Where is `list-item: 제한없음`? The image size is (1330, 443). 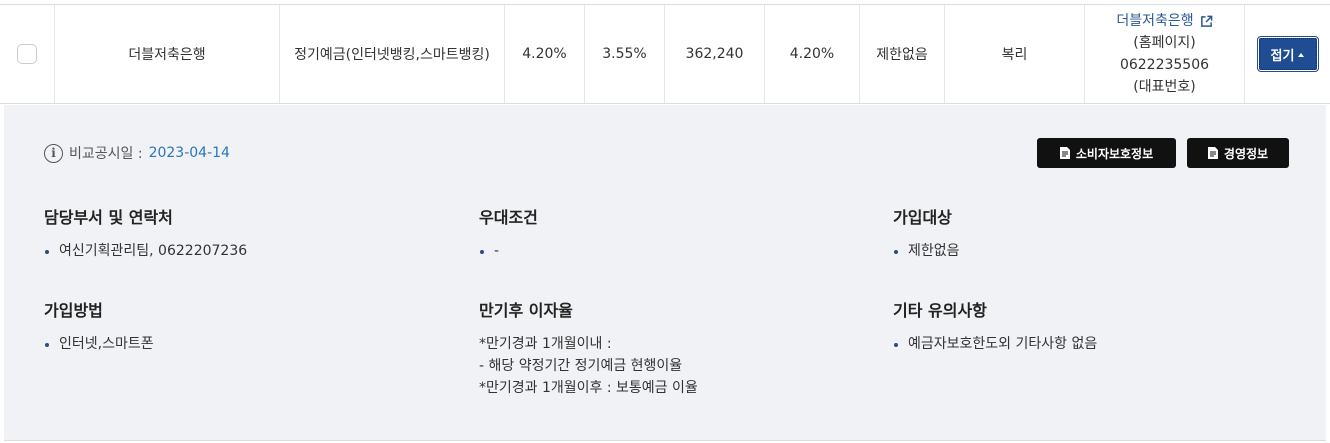 list-item: 제한없음 is located at coordinates (926, 251).